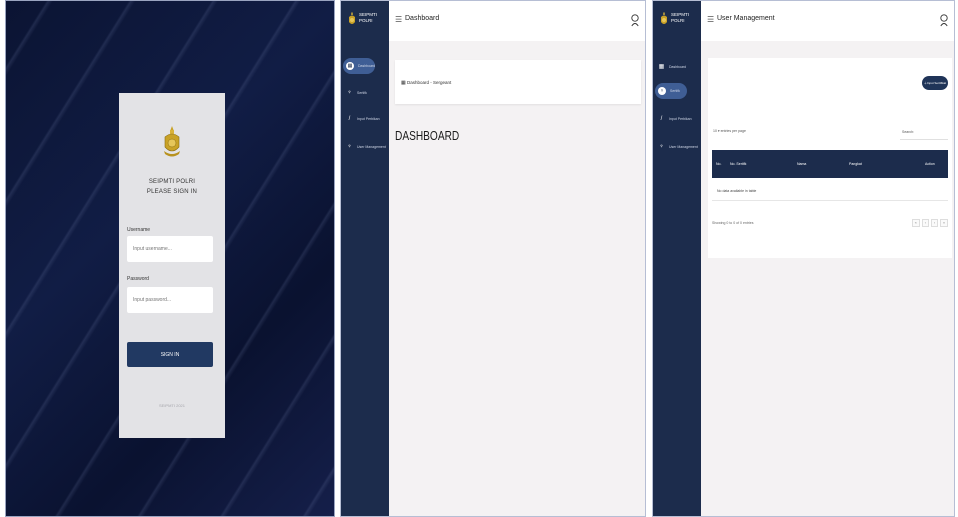  I want to click on search-label: Search:, so click(908, 132).